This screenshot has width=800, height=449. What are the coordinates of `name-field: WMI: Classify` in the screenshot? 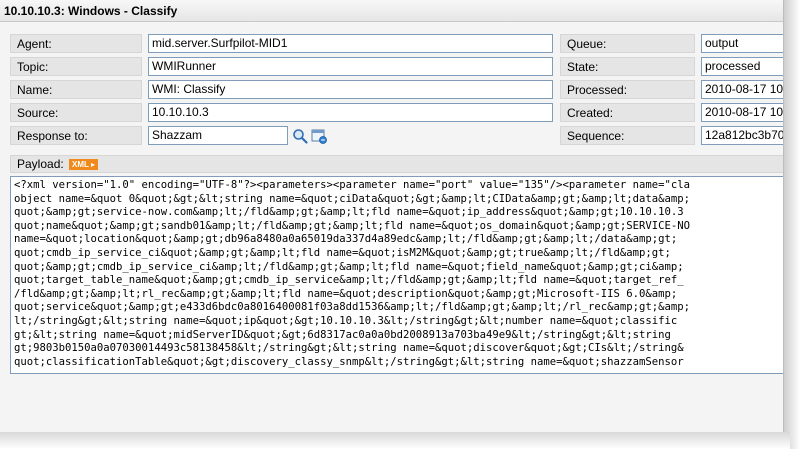 It's located at (350, 89).